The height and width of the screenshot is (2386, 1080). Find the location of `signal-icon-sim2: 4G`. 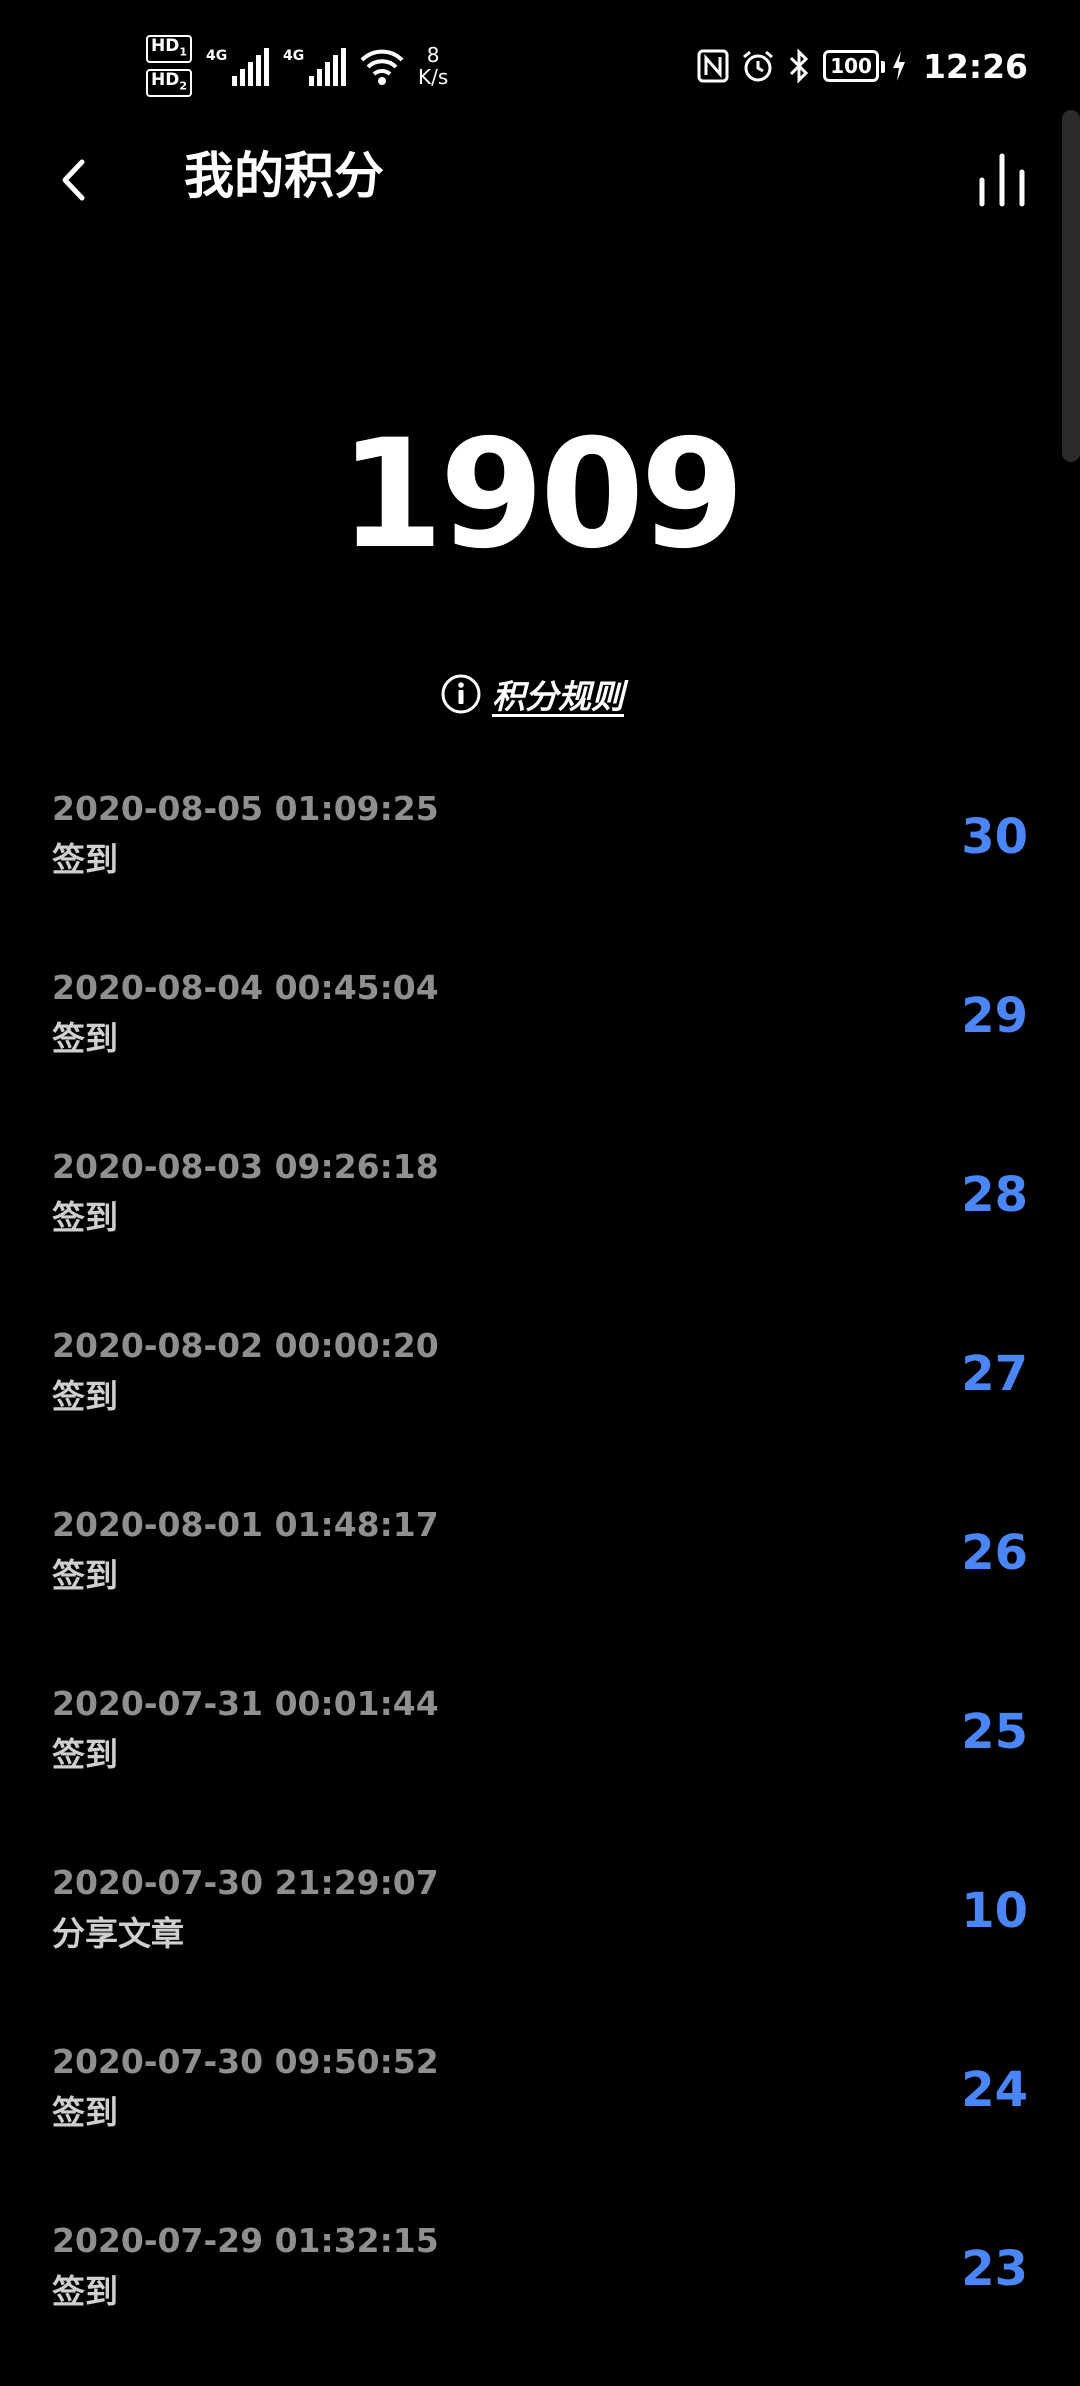

signal-icon-sim2: 4G is located at coordinates (314, 66).